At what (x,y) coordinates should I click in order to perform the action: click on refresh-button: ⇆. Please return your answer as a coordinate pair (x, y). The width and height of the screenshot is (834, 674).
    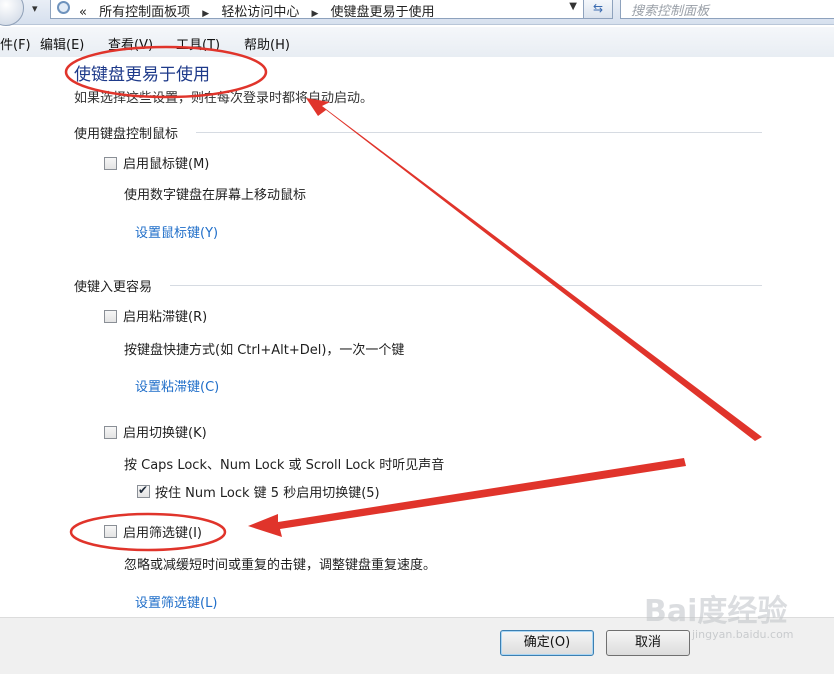
    Looking at the image, I should click on (598, 9).